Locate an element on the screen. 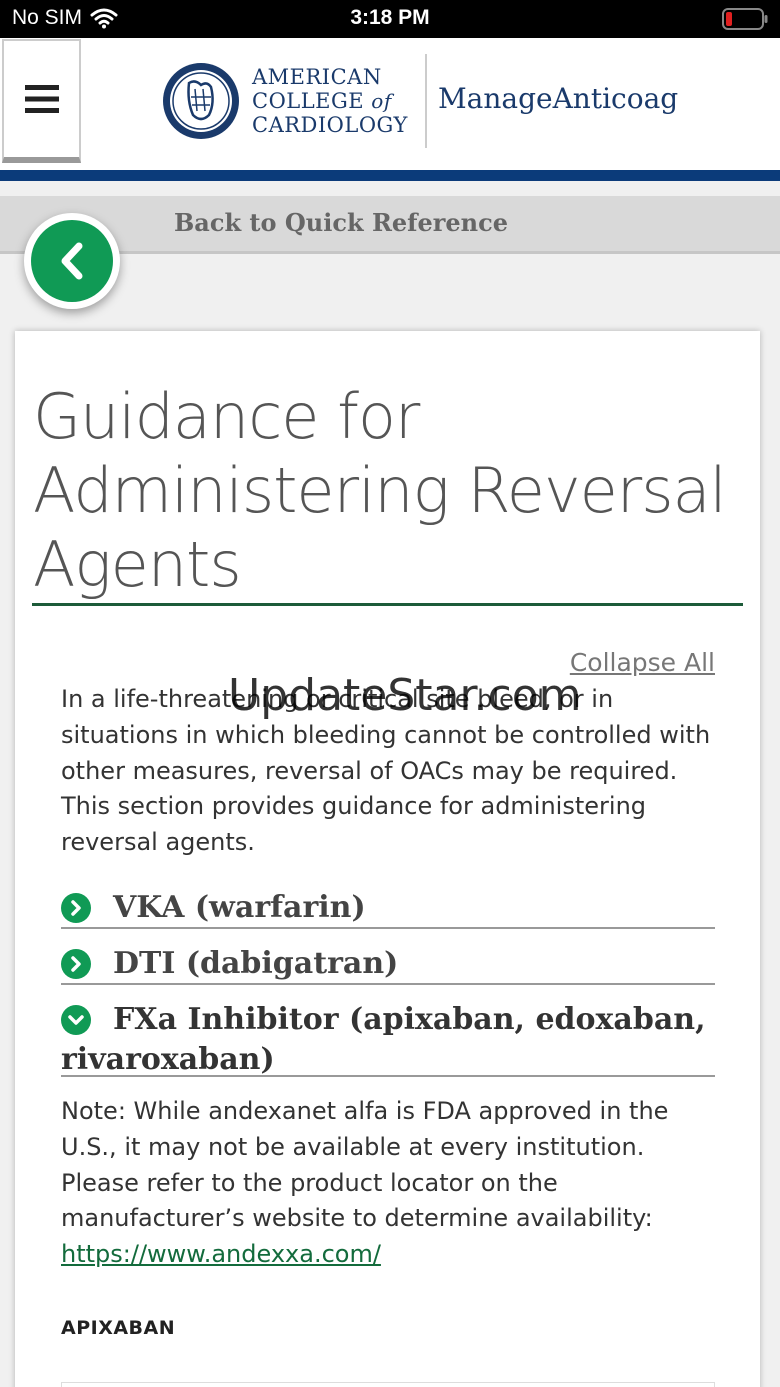  status-time: 3:18 PM is located at coordinates (390, 17).